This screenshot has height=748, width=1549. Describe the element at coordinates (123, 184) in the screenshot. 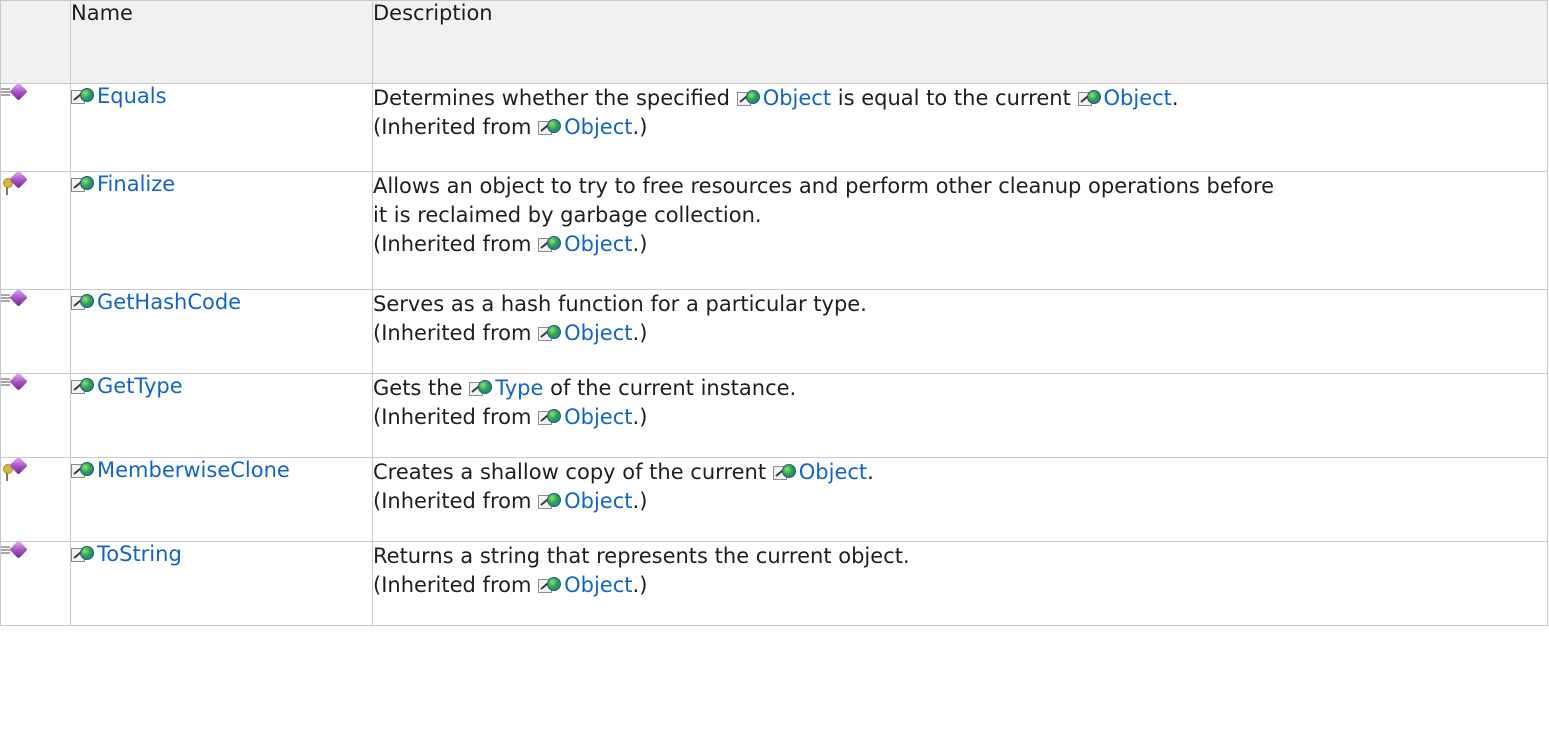

I see `member-link-finalize: Finalize` at that location.